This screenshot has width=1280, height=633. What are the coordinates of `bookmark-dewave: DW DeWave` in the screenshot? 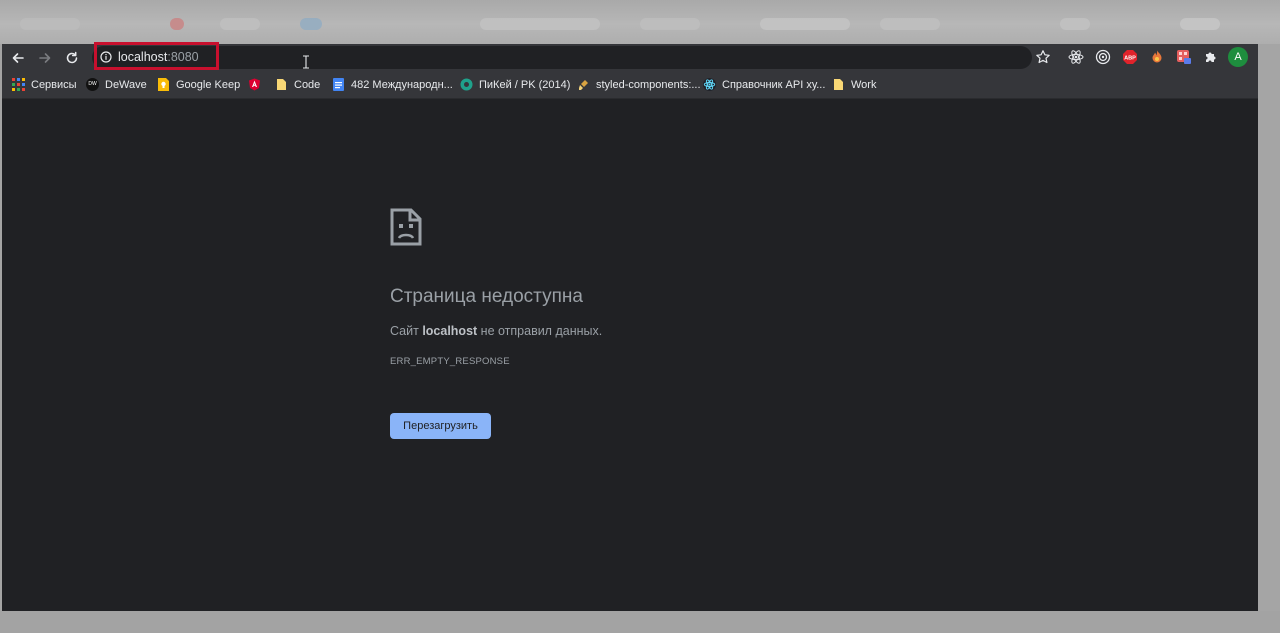 It's located at (116, 84).